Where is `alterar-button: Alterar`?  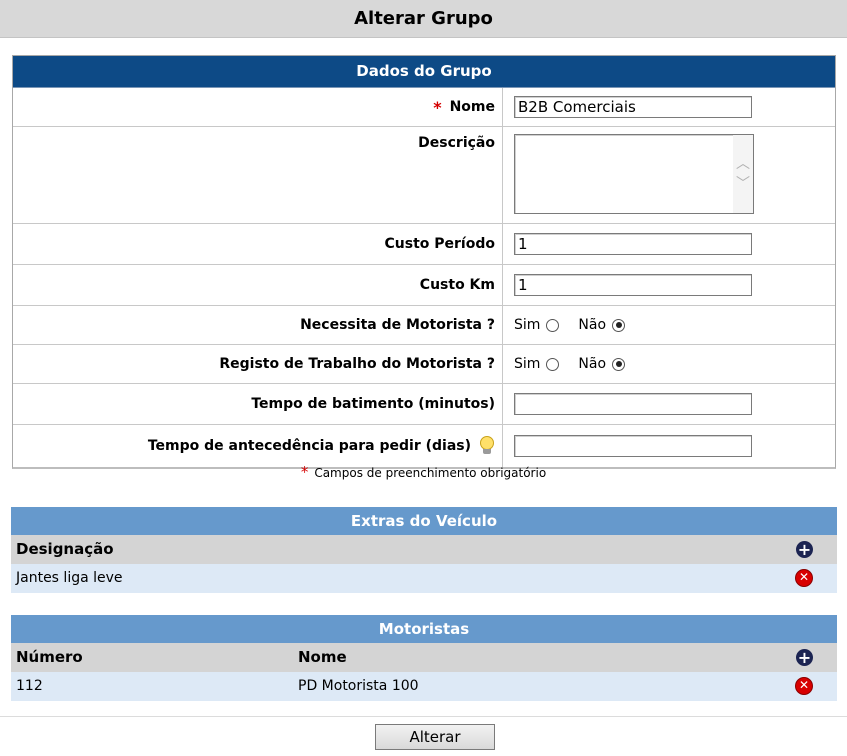 alterar-button: Alterar is located at coordinates (435, 737).